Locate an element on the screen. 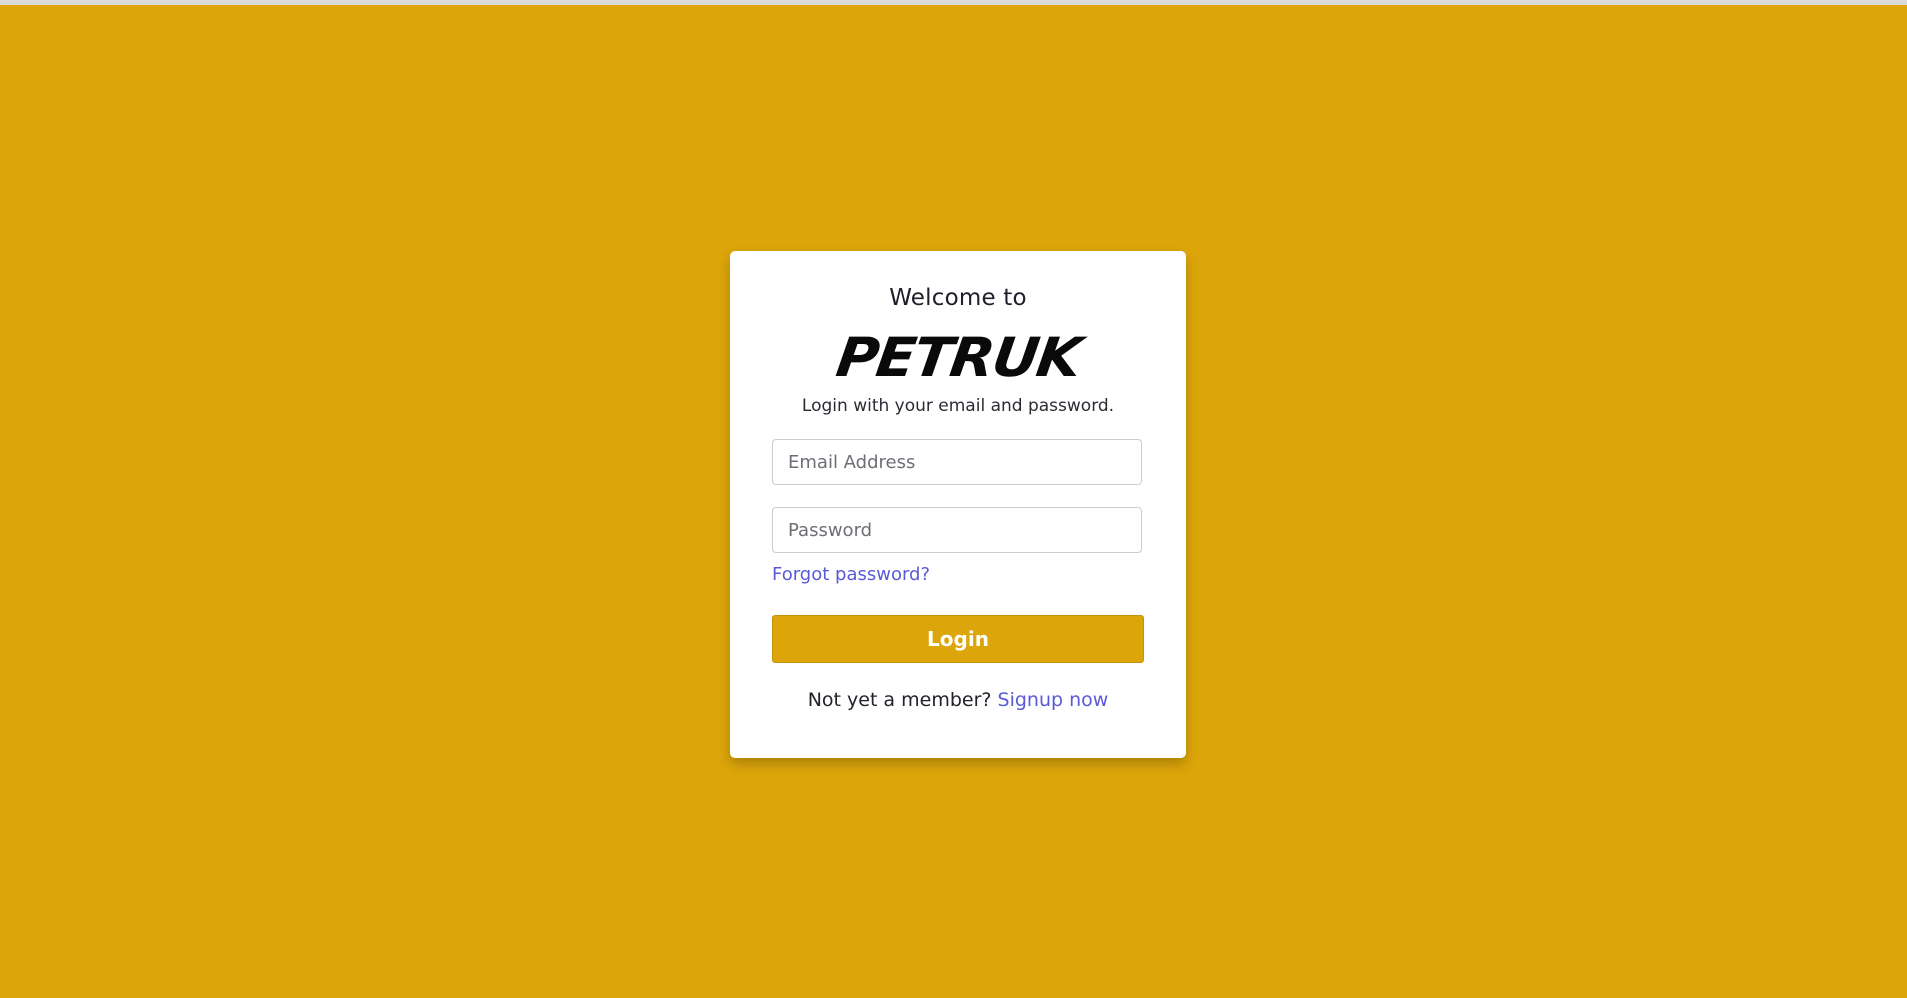  login-subtitle: Login with your email and password. is located at coordinates (958, 406).